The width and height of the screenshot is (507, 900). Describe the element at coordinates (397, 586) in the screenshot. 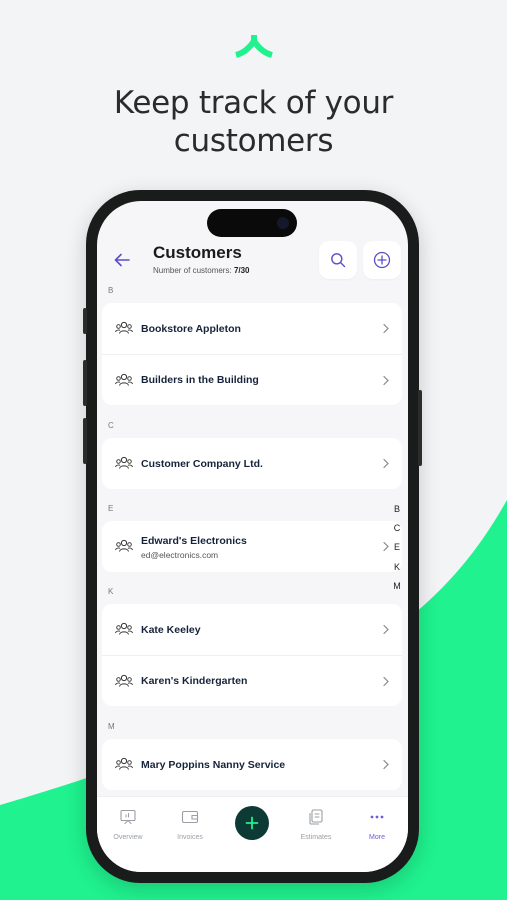

I see `alpha-index-item: M` at that location.